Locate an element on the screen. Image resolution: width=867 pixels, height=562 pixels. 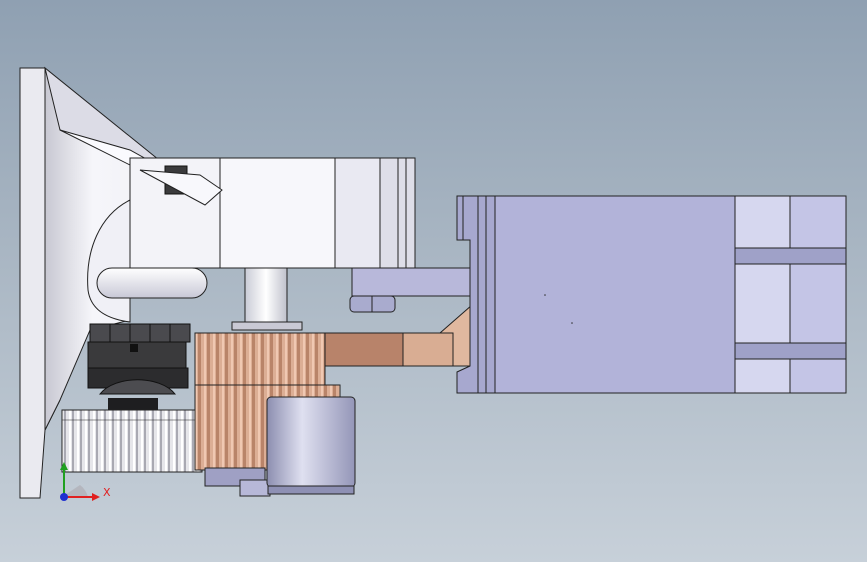
dark-gripper is located at coordinates (139, 366).